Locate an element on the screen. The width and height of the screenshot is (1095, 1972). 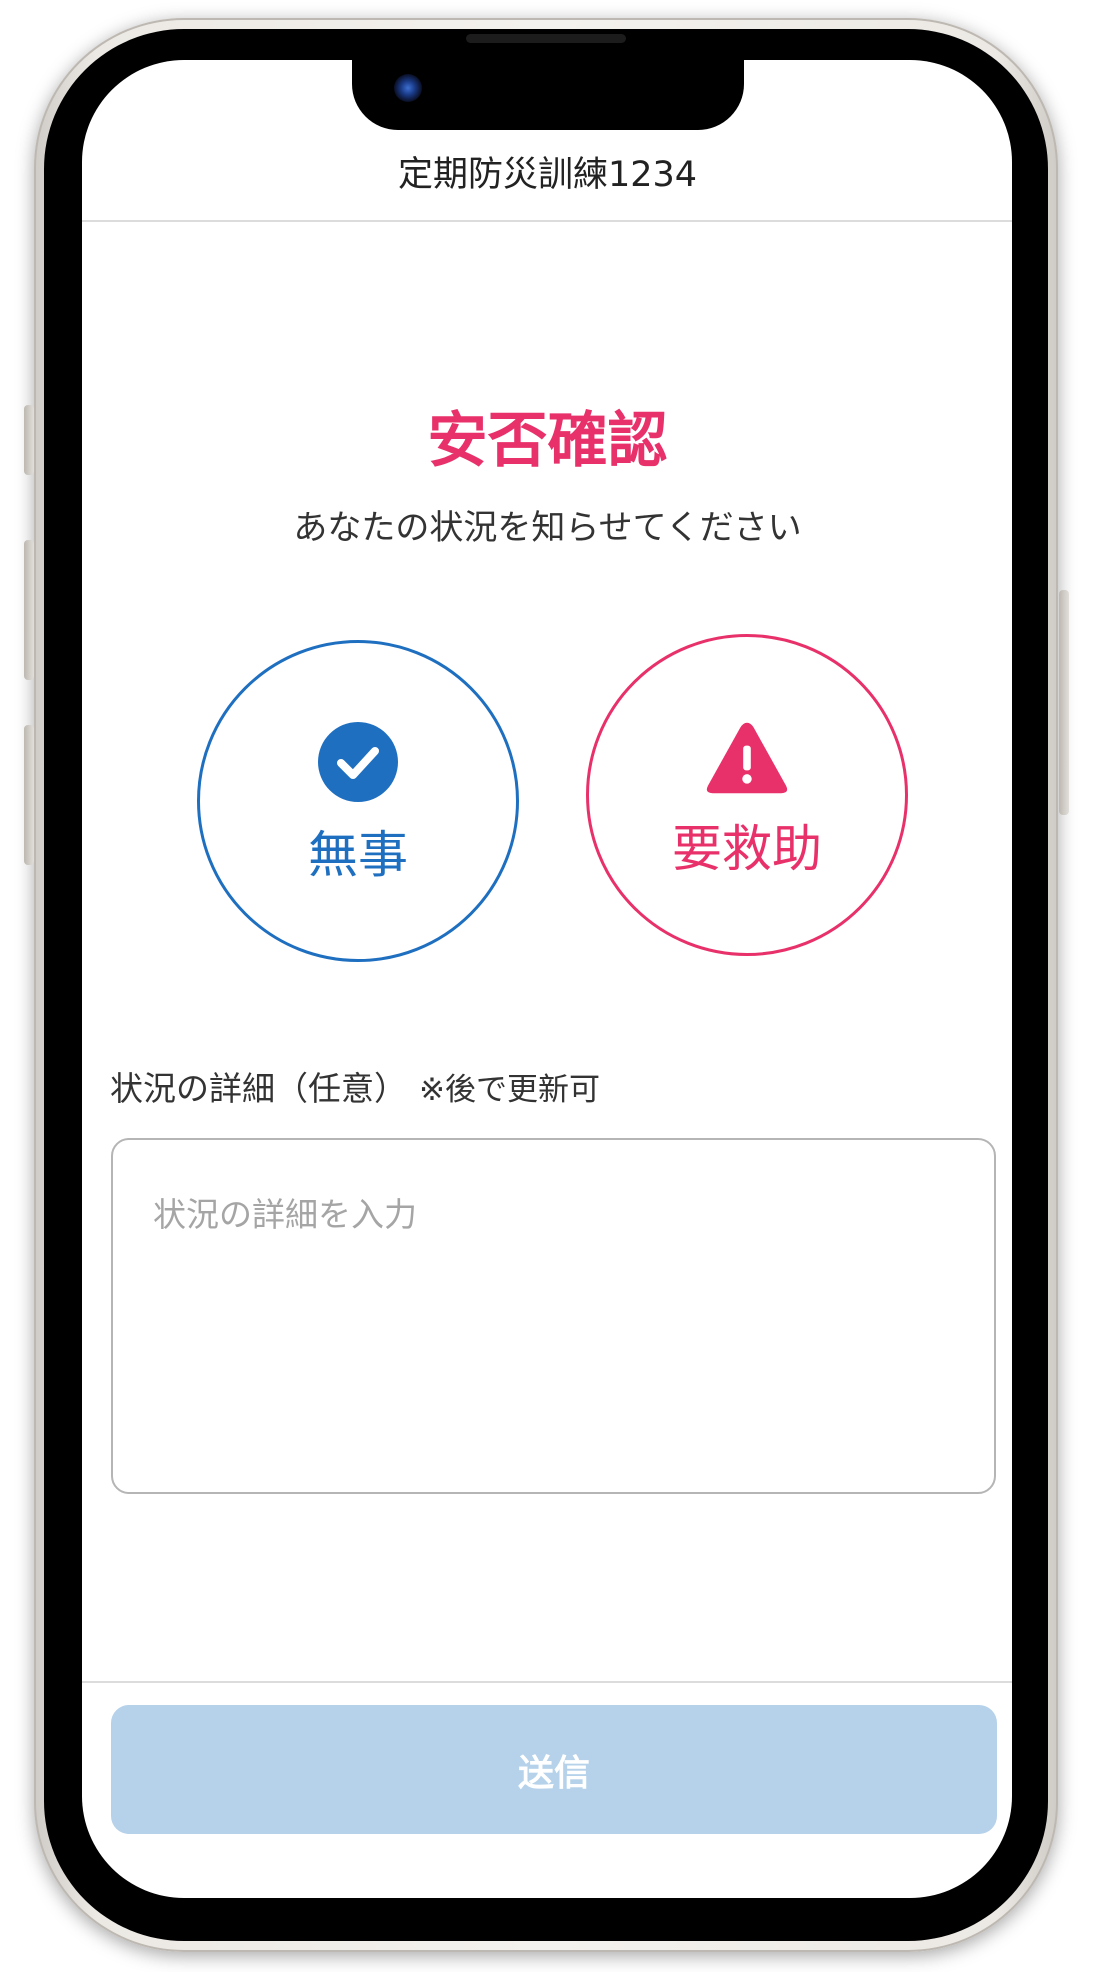
safety-check-subtitle: あなたの状況を知らせてください is located at coordinates (547, 528).